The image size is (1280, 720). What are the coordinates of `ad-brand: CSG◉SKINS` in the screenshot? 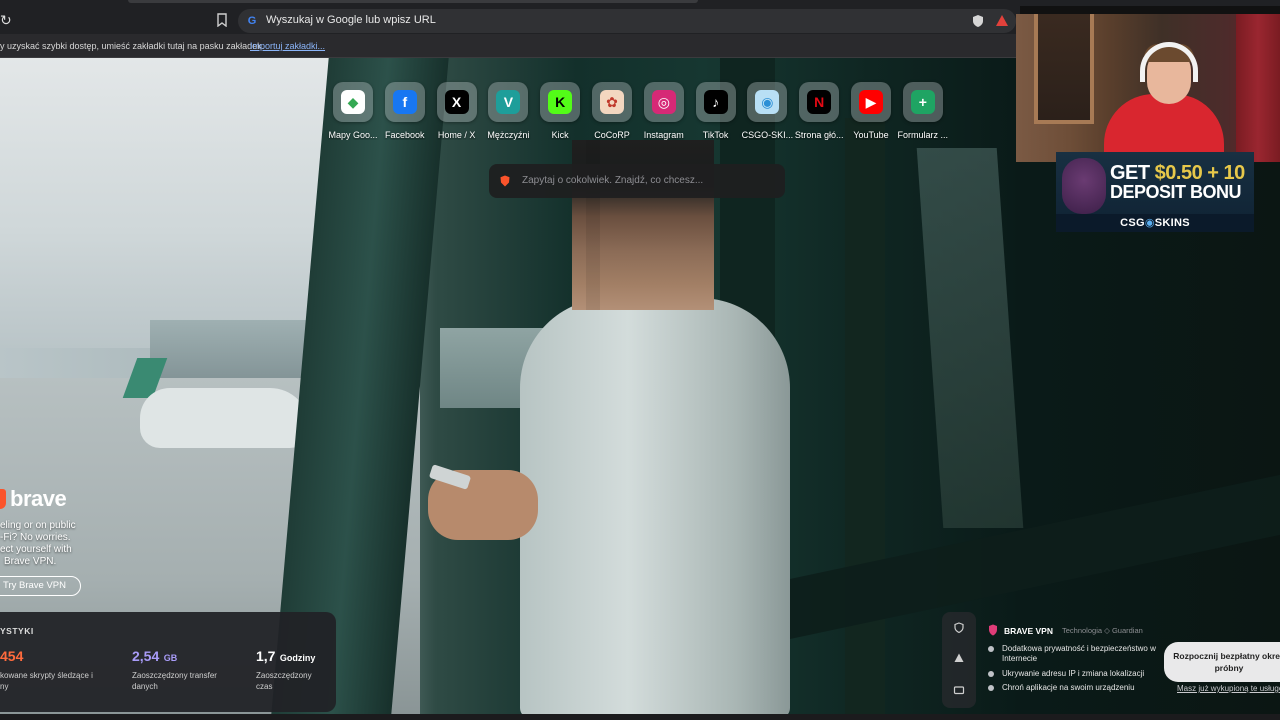 It's located at (1155, 223).